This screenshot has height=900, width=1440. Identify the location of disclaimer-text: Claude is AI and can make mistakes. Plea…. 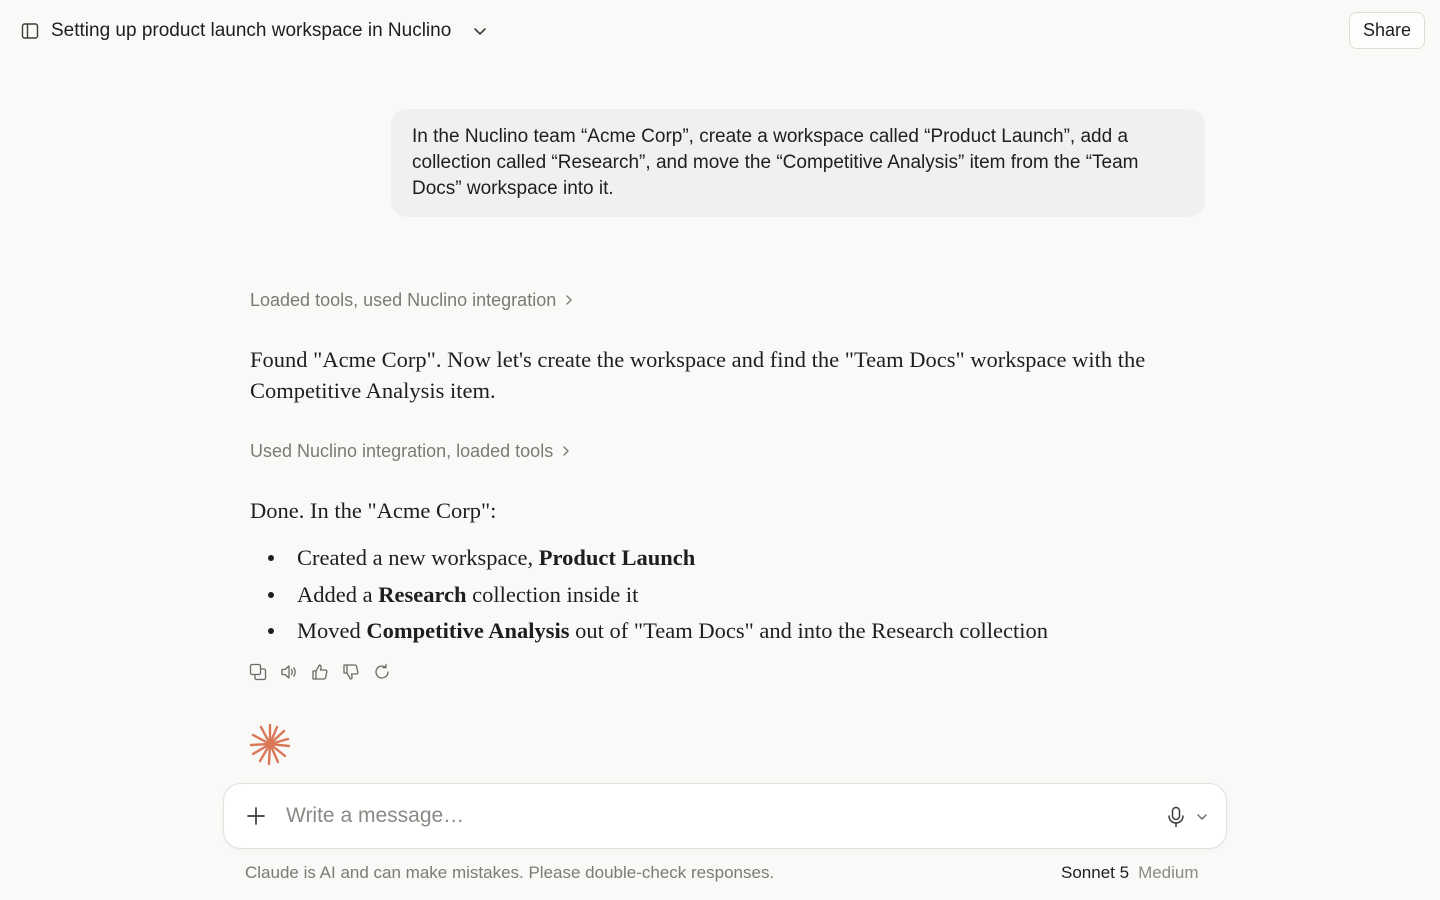
(510, 872).